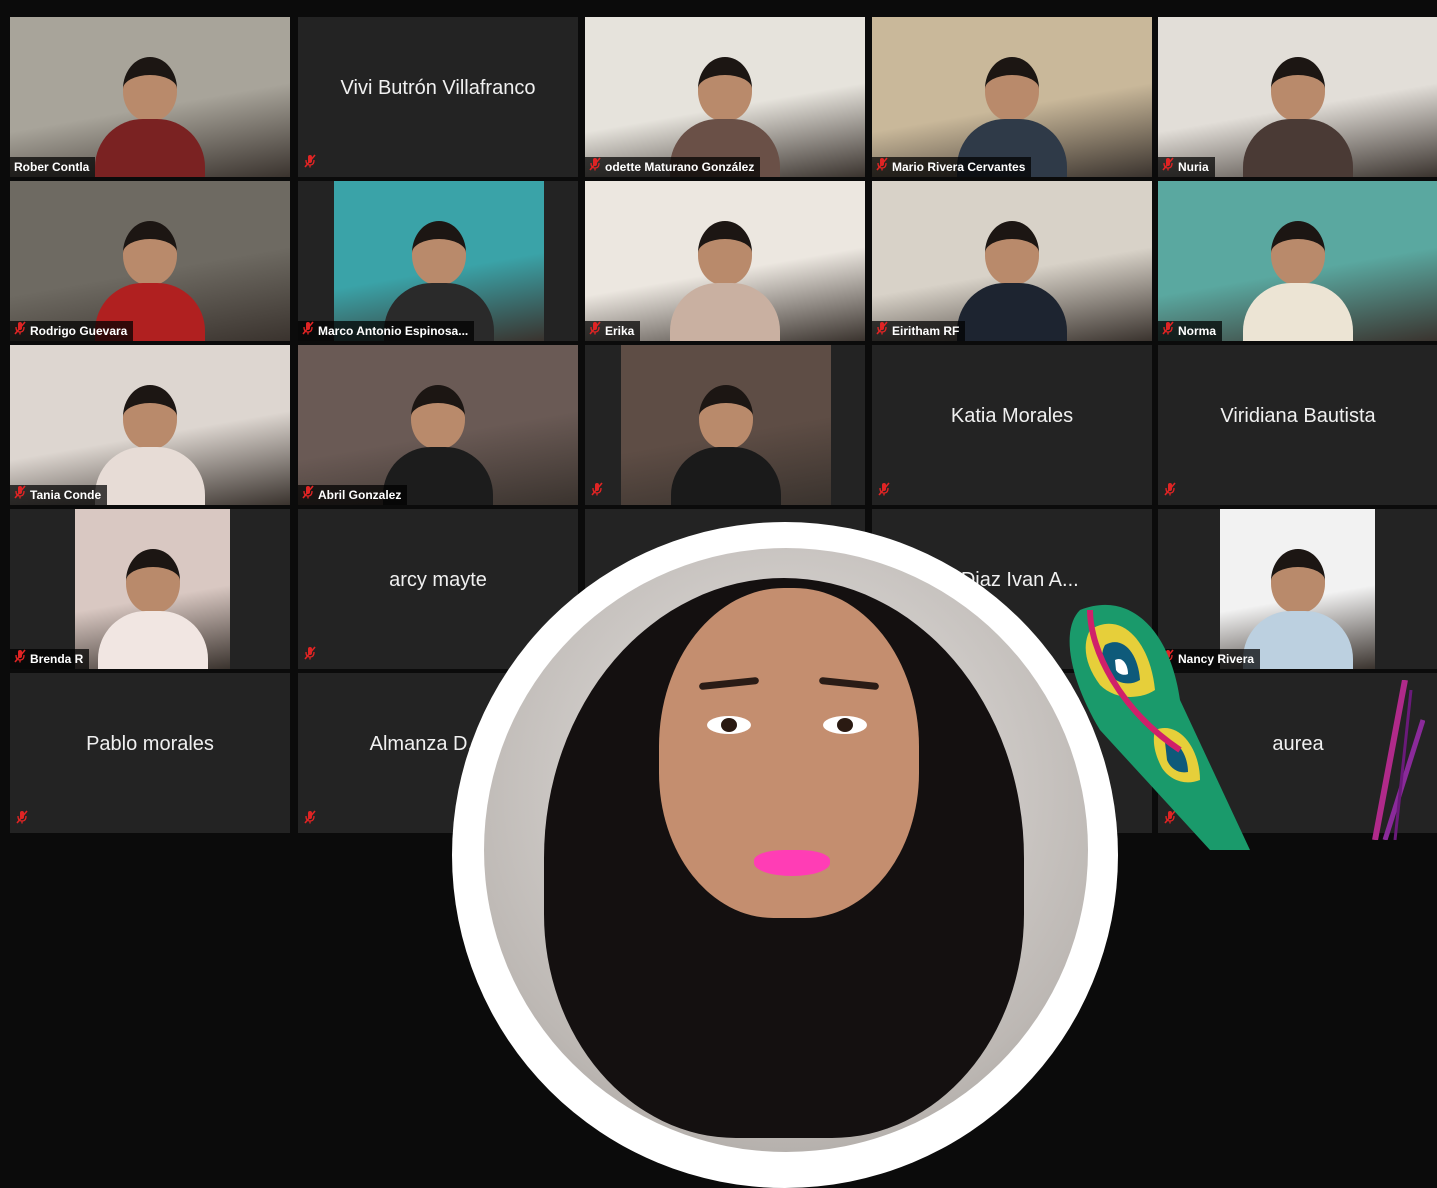 The image size is (1437, 1188). I want to click on photo-face, so click(789, 753).